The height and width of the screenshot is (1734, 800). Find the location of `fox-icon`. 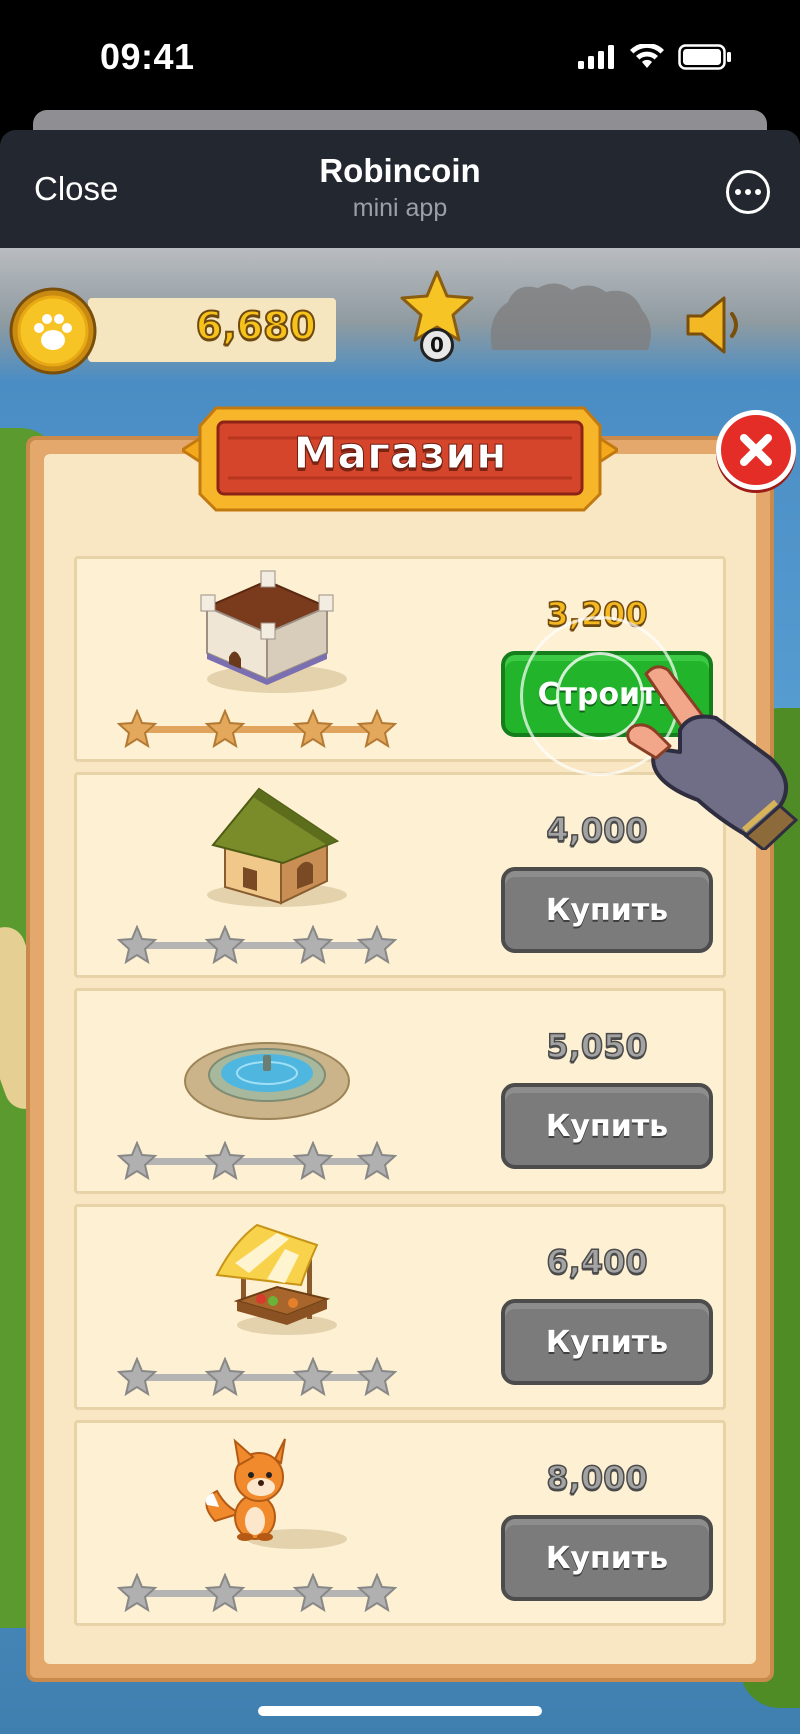

fox-icon is located at coordinates (276, 1493).